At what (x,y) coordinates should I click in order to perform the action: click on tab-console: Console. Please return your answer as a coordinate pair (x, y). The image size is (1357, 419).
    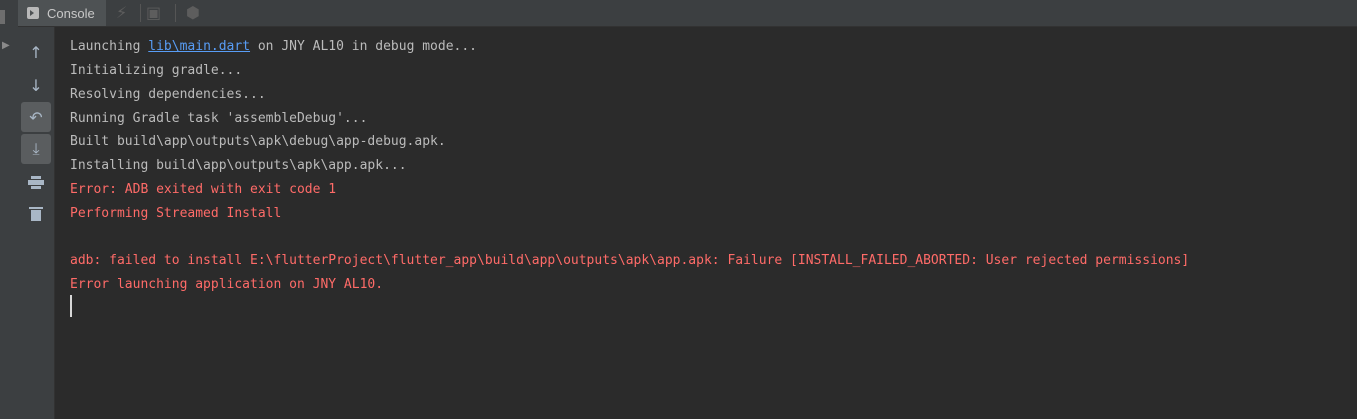
    Looking at the image, I should click on (62, 13).